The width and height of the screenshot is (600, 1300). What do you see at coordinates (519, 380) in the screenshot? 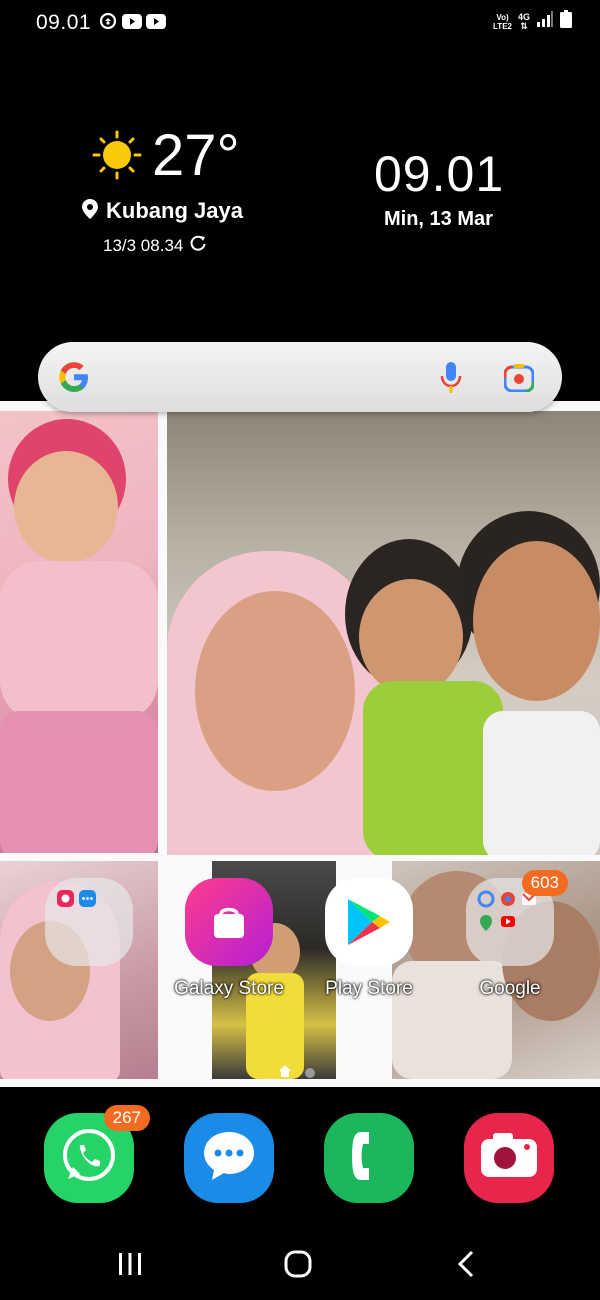
I see `lens-icon` at bounding box center [519, 380].